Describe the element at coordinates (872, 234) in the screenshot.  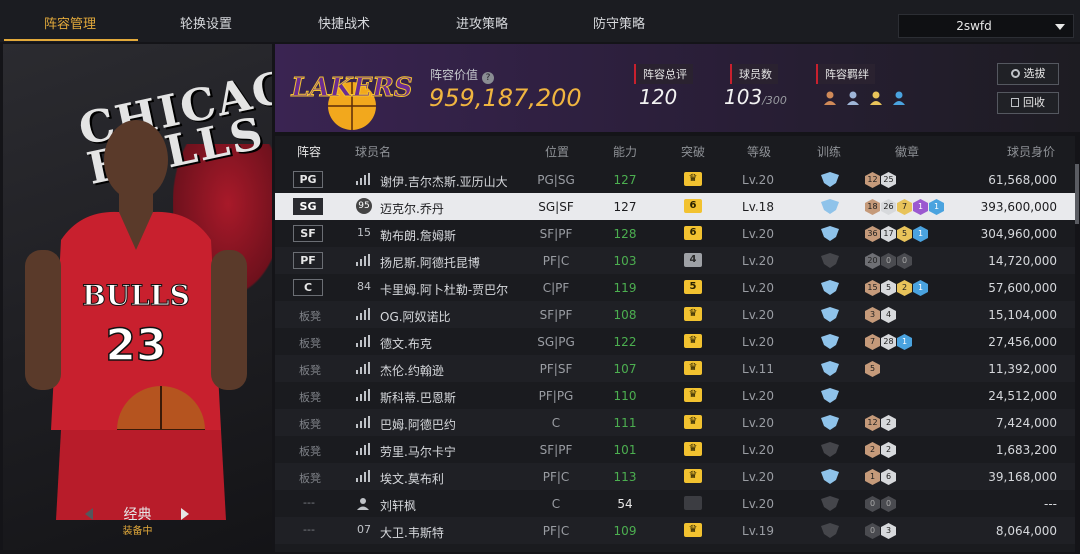
I see `badge-hex-icon: 36` at that location.